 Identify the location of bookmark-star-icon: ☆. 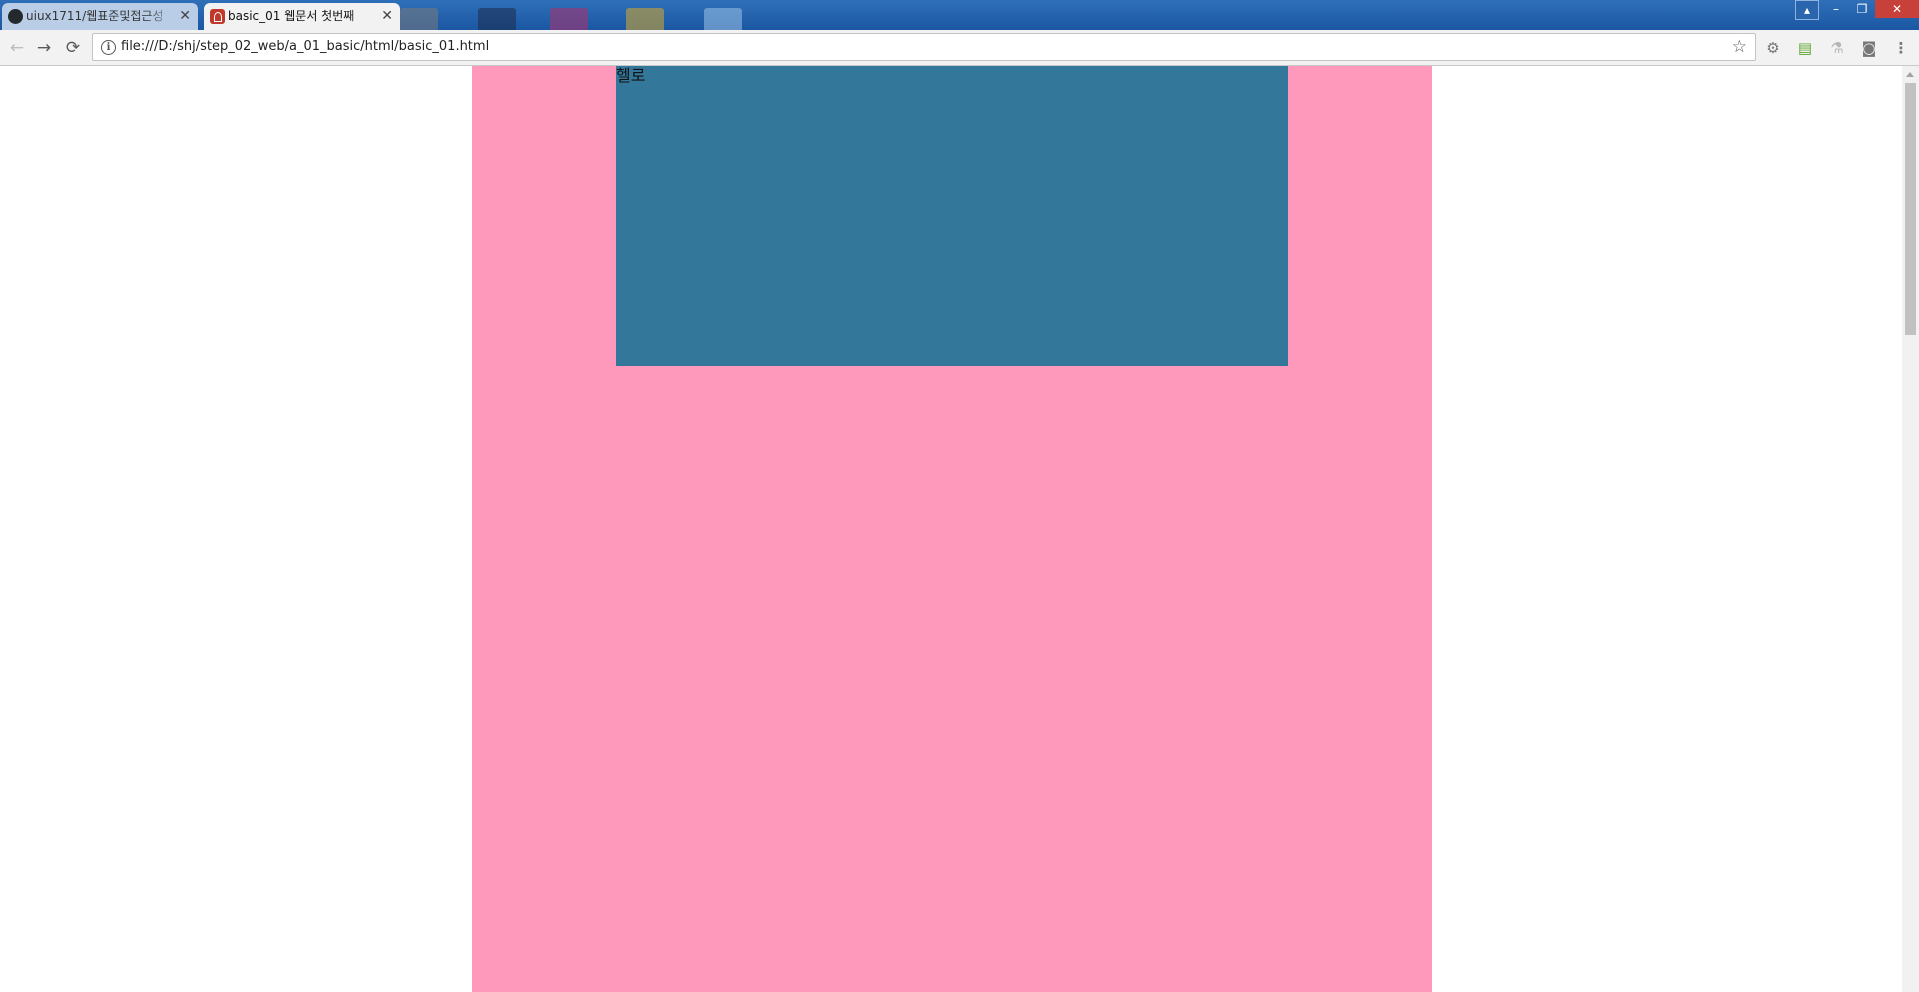
(1739, 47).